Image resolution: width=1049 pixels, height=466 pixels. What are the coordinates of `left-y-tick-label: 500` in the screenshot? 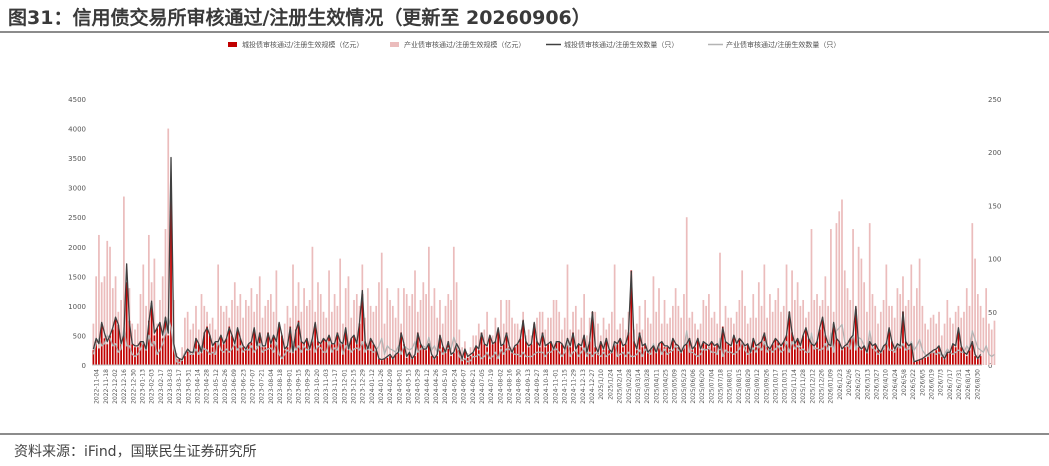 It's located at (79, 336).